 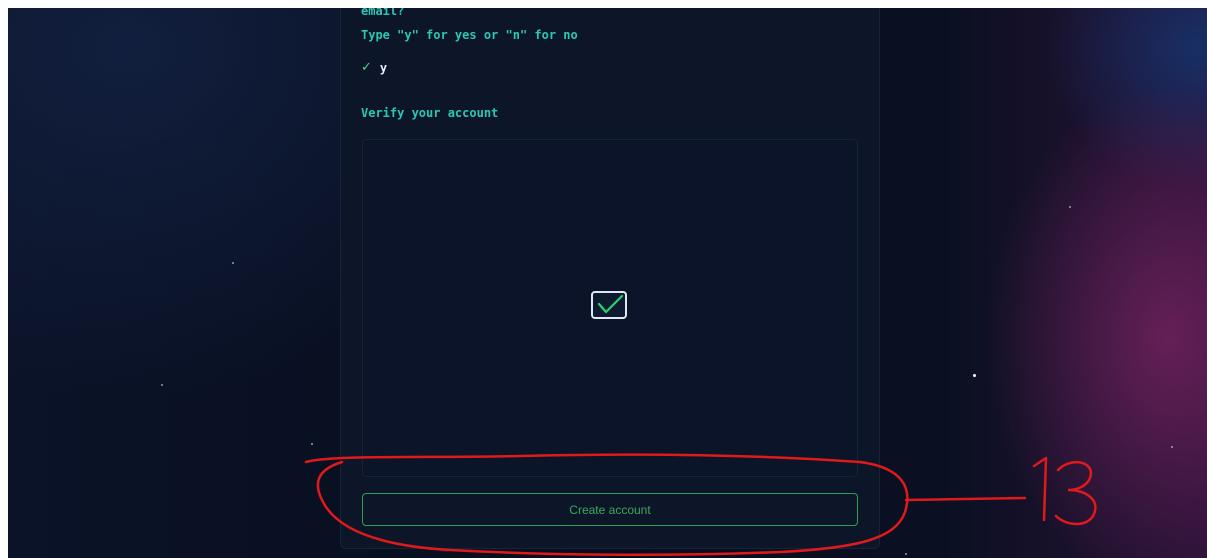 I want to click on email-answer: ✓ y, so click(x=374, y=67).